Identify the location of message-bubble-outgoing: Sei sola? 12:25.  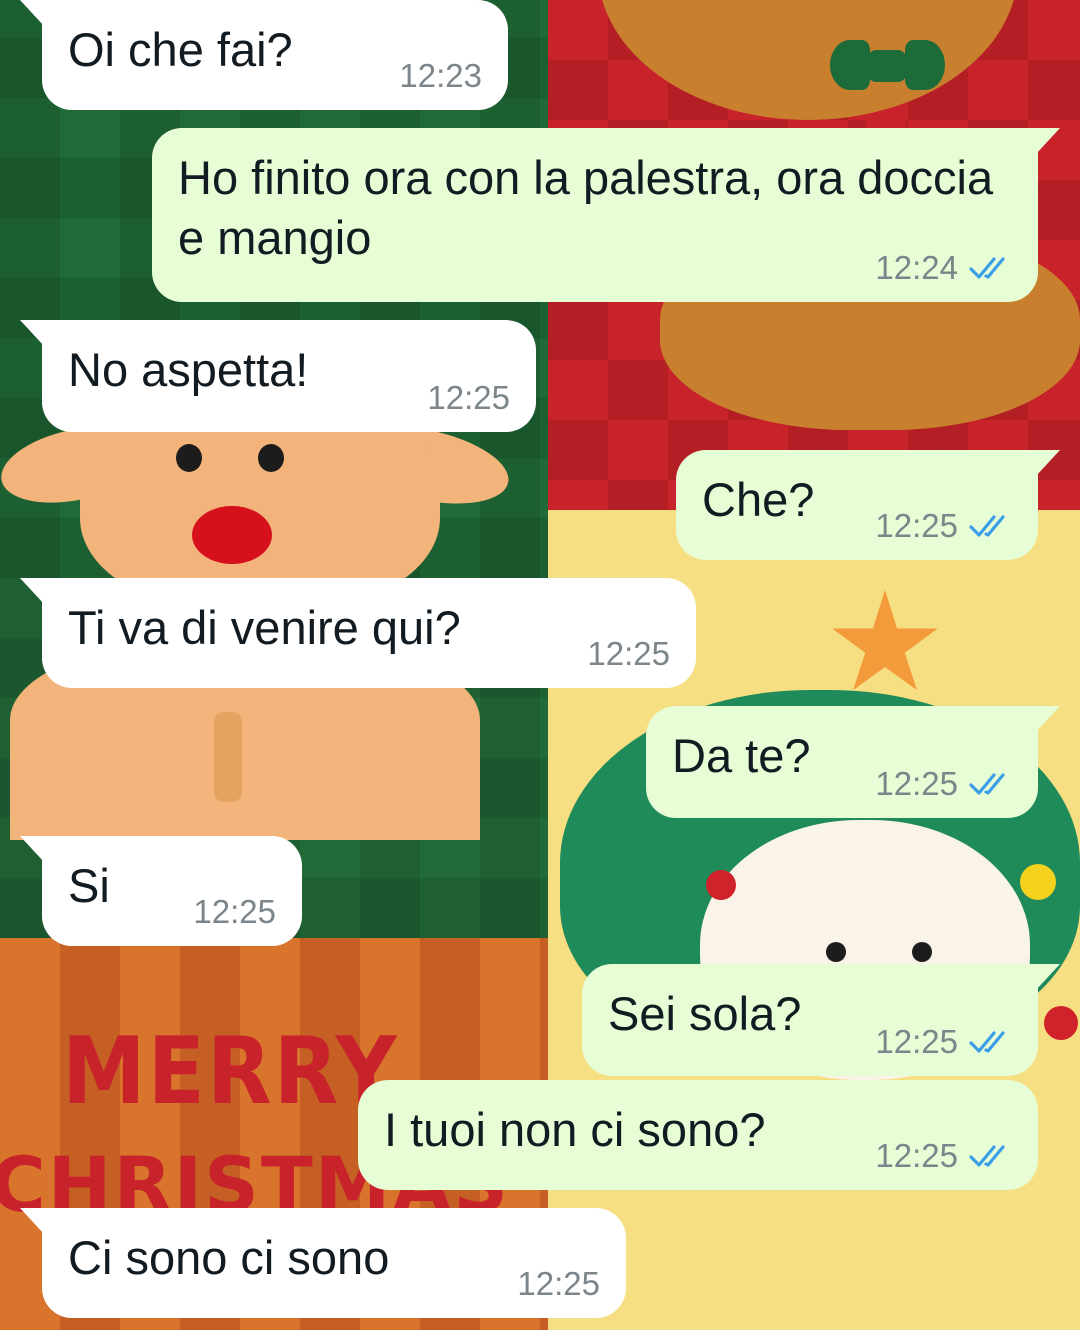
(821, 1020).